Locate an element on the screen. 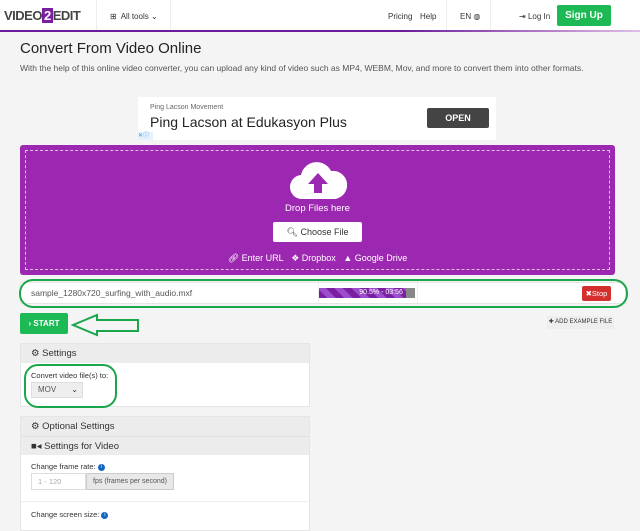 The height and width of the screenshot is (531, 640). google-drive-link: ▲ Google Drive is located at coordinates (375, 258).